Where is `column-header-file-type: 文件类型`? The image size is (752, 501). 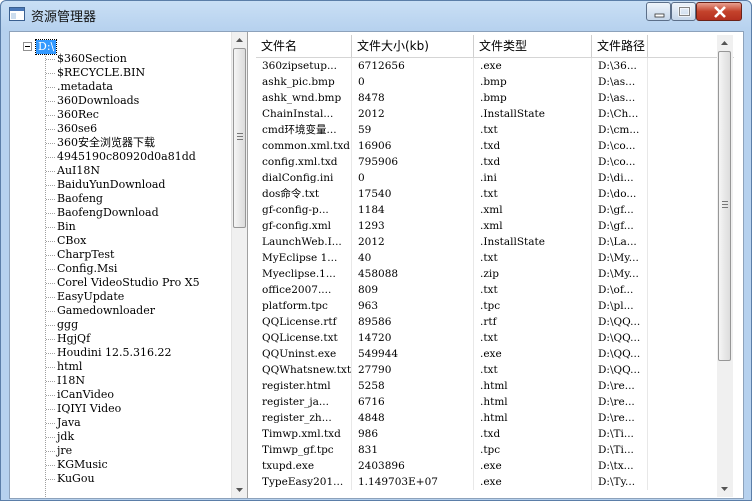 column-header-file-type: 文件类型 is located at coordinates (533, 46).